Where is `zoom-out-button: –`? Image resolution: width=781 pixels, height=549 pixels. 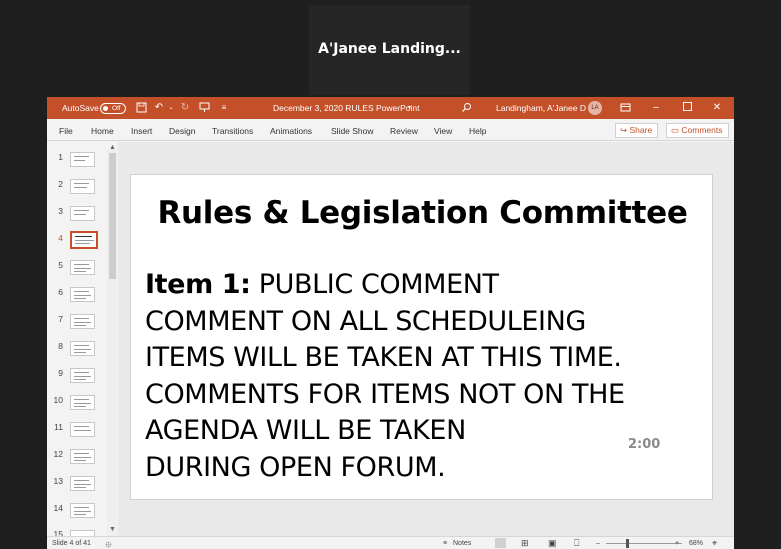 zoom-out-button: – is located at coordinates (598, 543).